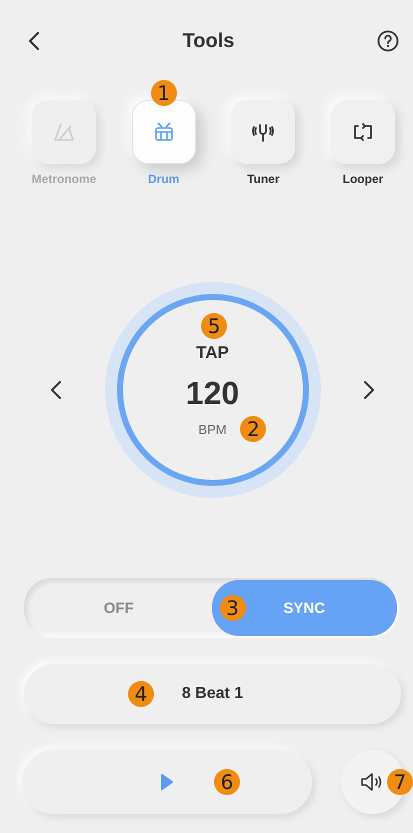 This screenshot has height=833, width=413. Describe the element at coordinates (64, 179) in the screenshot. I see `tool-label: Metronome` at that location.